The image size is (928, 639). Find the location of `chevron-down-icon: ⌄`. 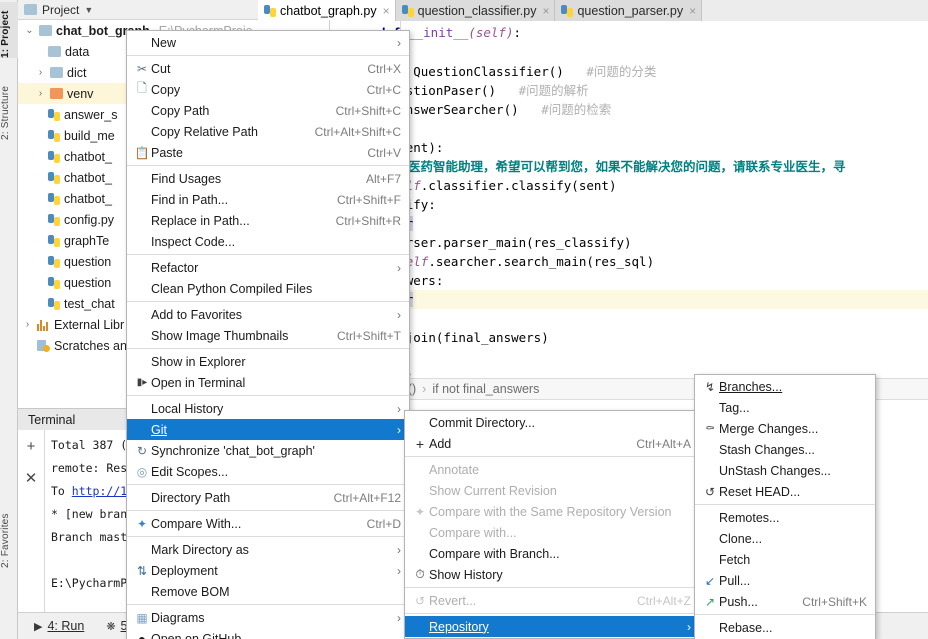

chevron-down-icon: ⌄ is located at coordinates (29, 30).